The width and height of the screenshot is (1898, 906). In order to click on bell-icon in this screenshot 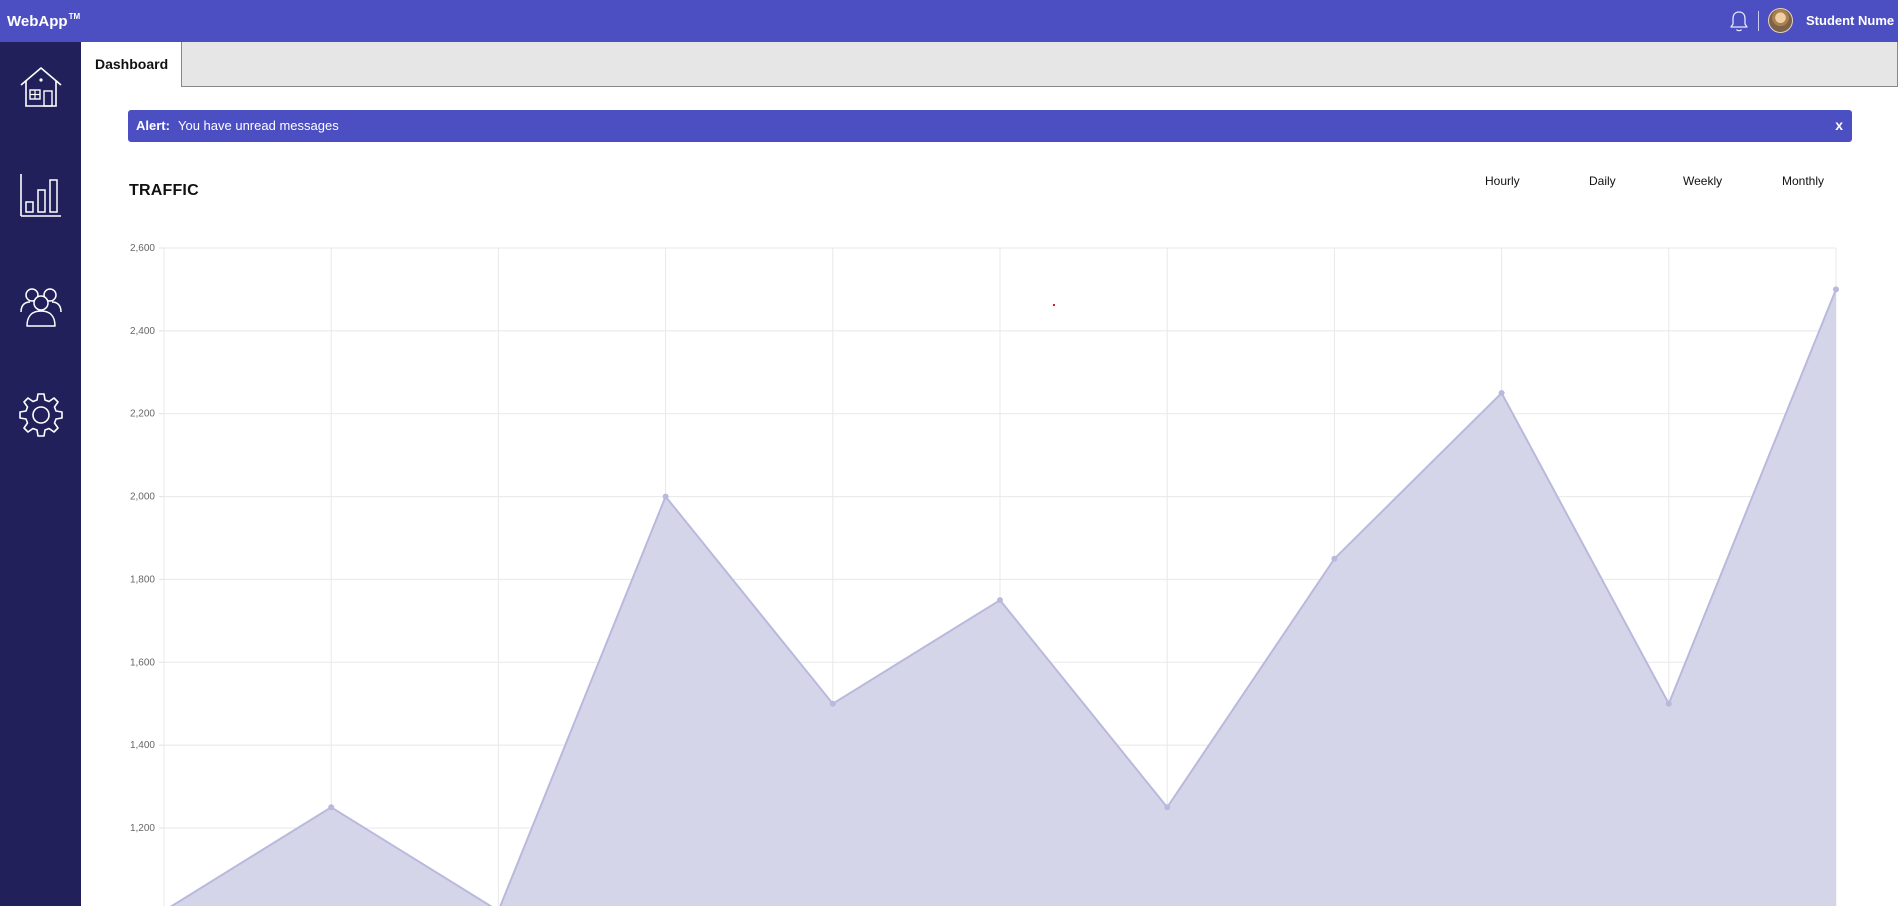, I will do `click(1739, 21)`.